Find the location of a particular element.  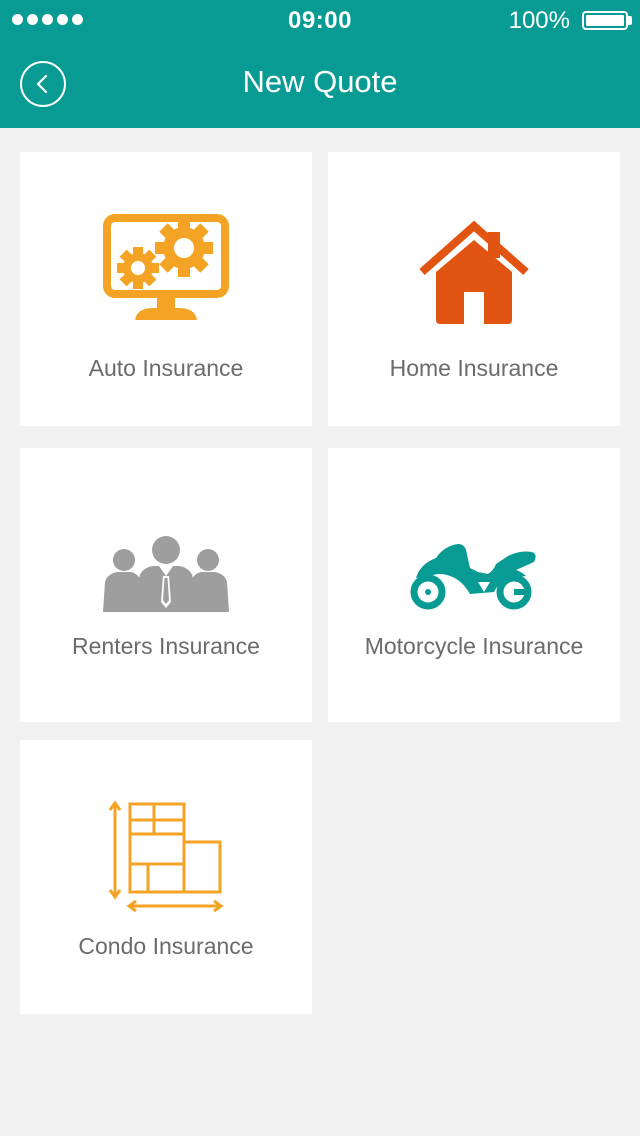

page-title: New Quote is located at coordinates (320, 81).